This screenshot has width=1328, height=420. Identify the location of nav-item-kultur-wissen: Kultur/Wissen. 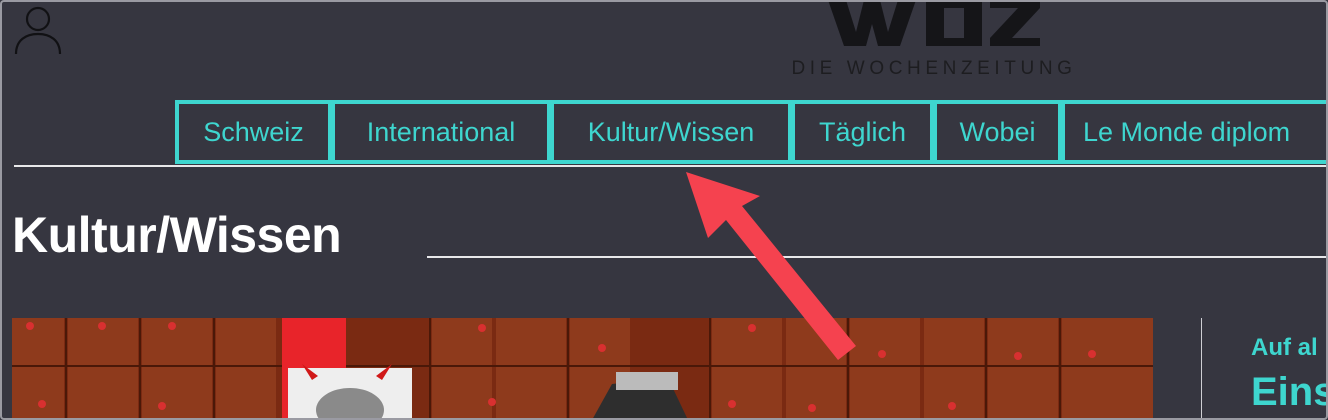
(671, 132).